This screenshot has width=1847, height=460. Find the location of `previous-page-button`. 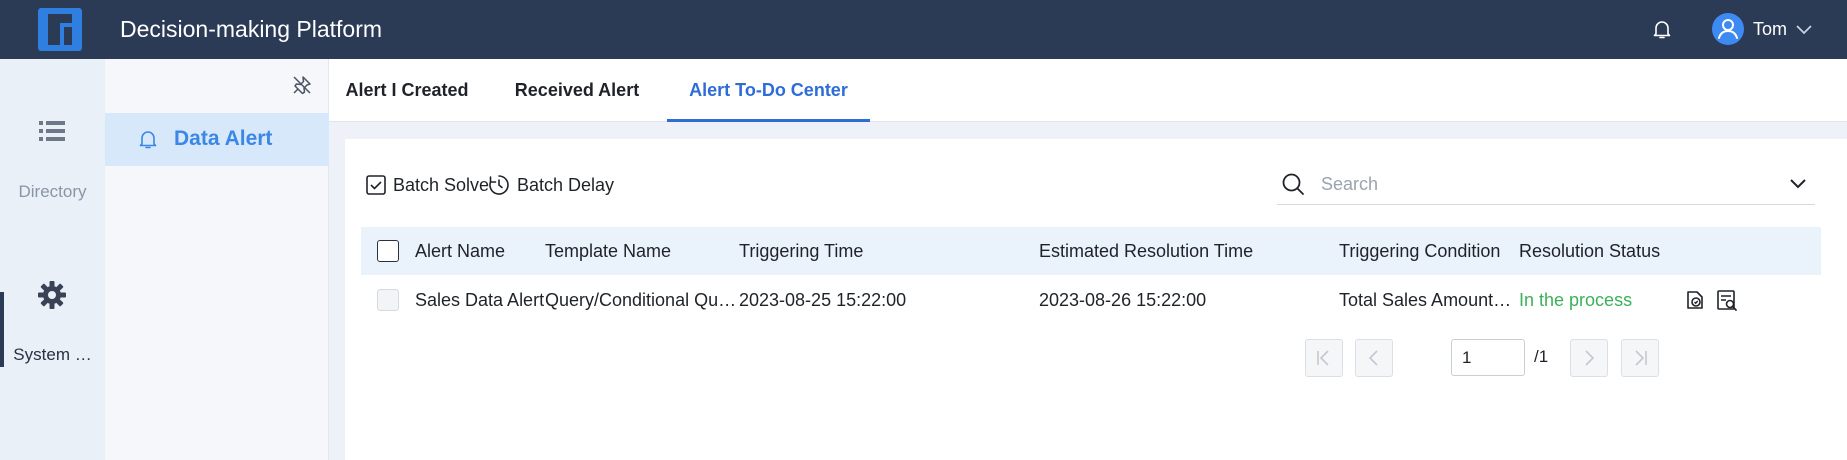

previous-page-button is located at coordinates (1374, 358).